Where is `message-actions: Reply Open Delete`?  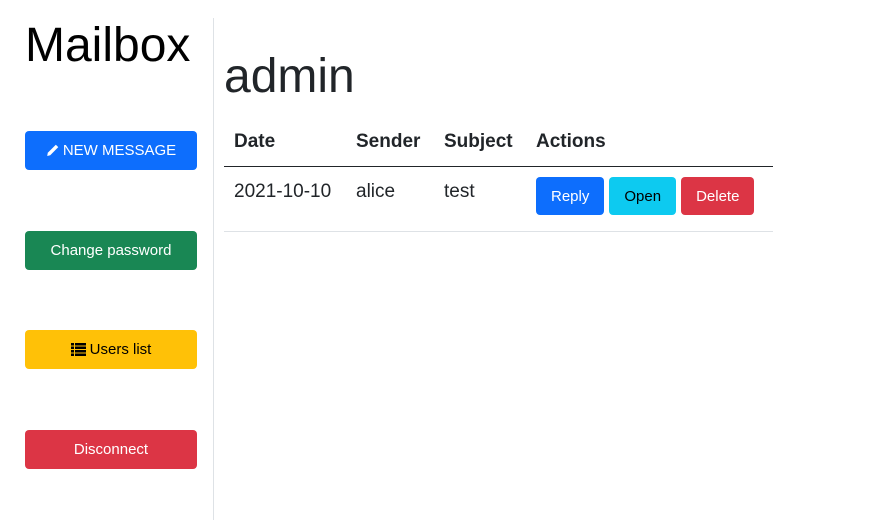
message-actions: Reply Open Delete is located at coordinates (649, 199).